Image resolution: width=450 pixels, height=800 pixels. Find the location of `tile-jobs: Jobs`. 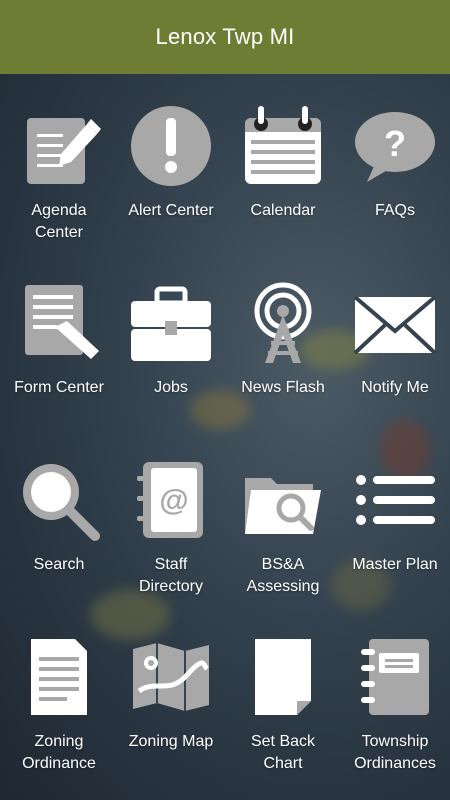

tile-jobs: Jobs is located at coordinates (171, 331).